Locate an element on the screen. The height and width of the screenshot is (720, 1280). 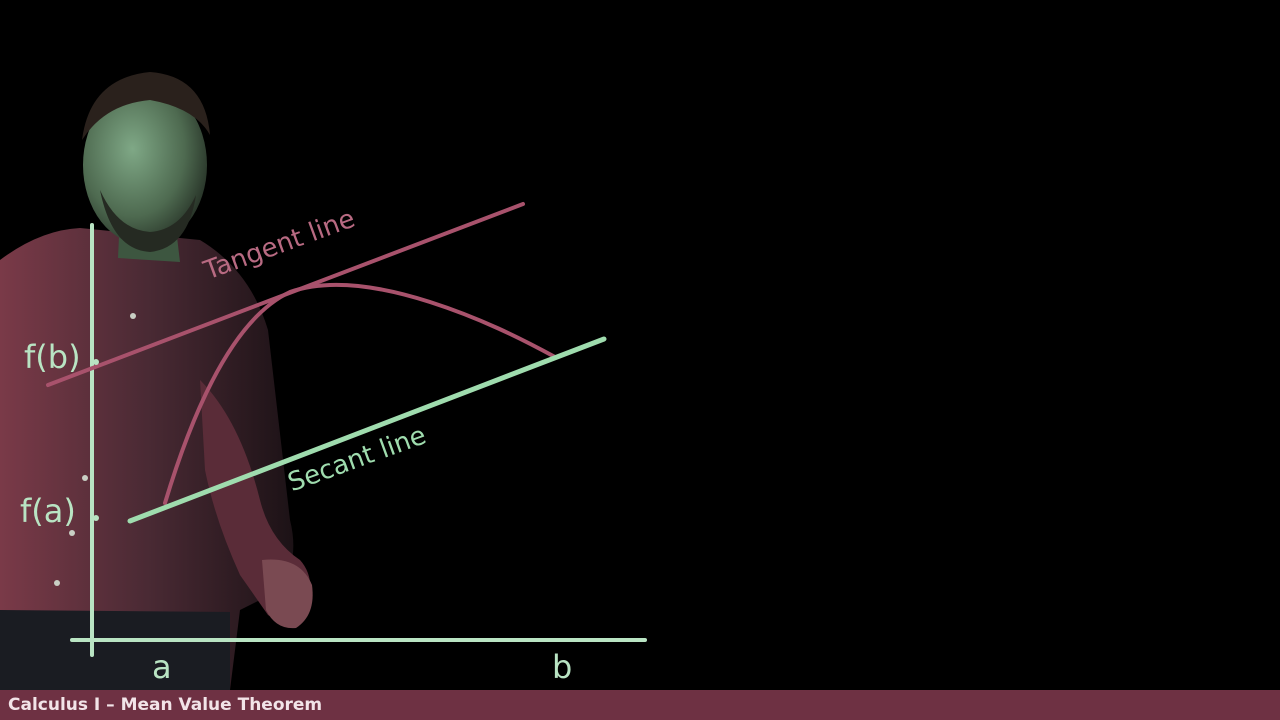
label-b: b is located at coordinates (562, 667).